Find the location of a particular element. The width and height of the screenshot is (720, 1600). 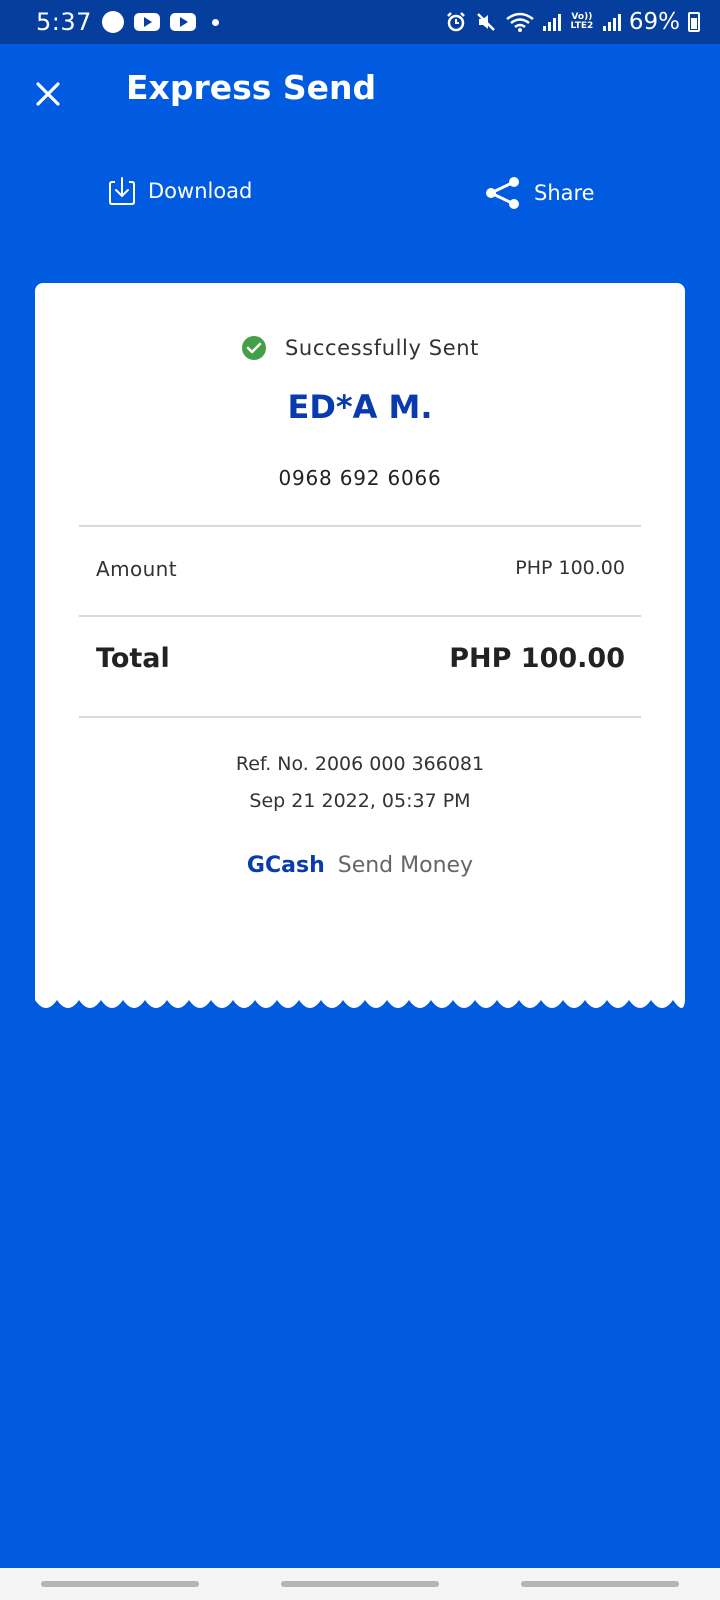

close-icon is located at coordinates (48, 94).